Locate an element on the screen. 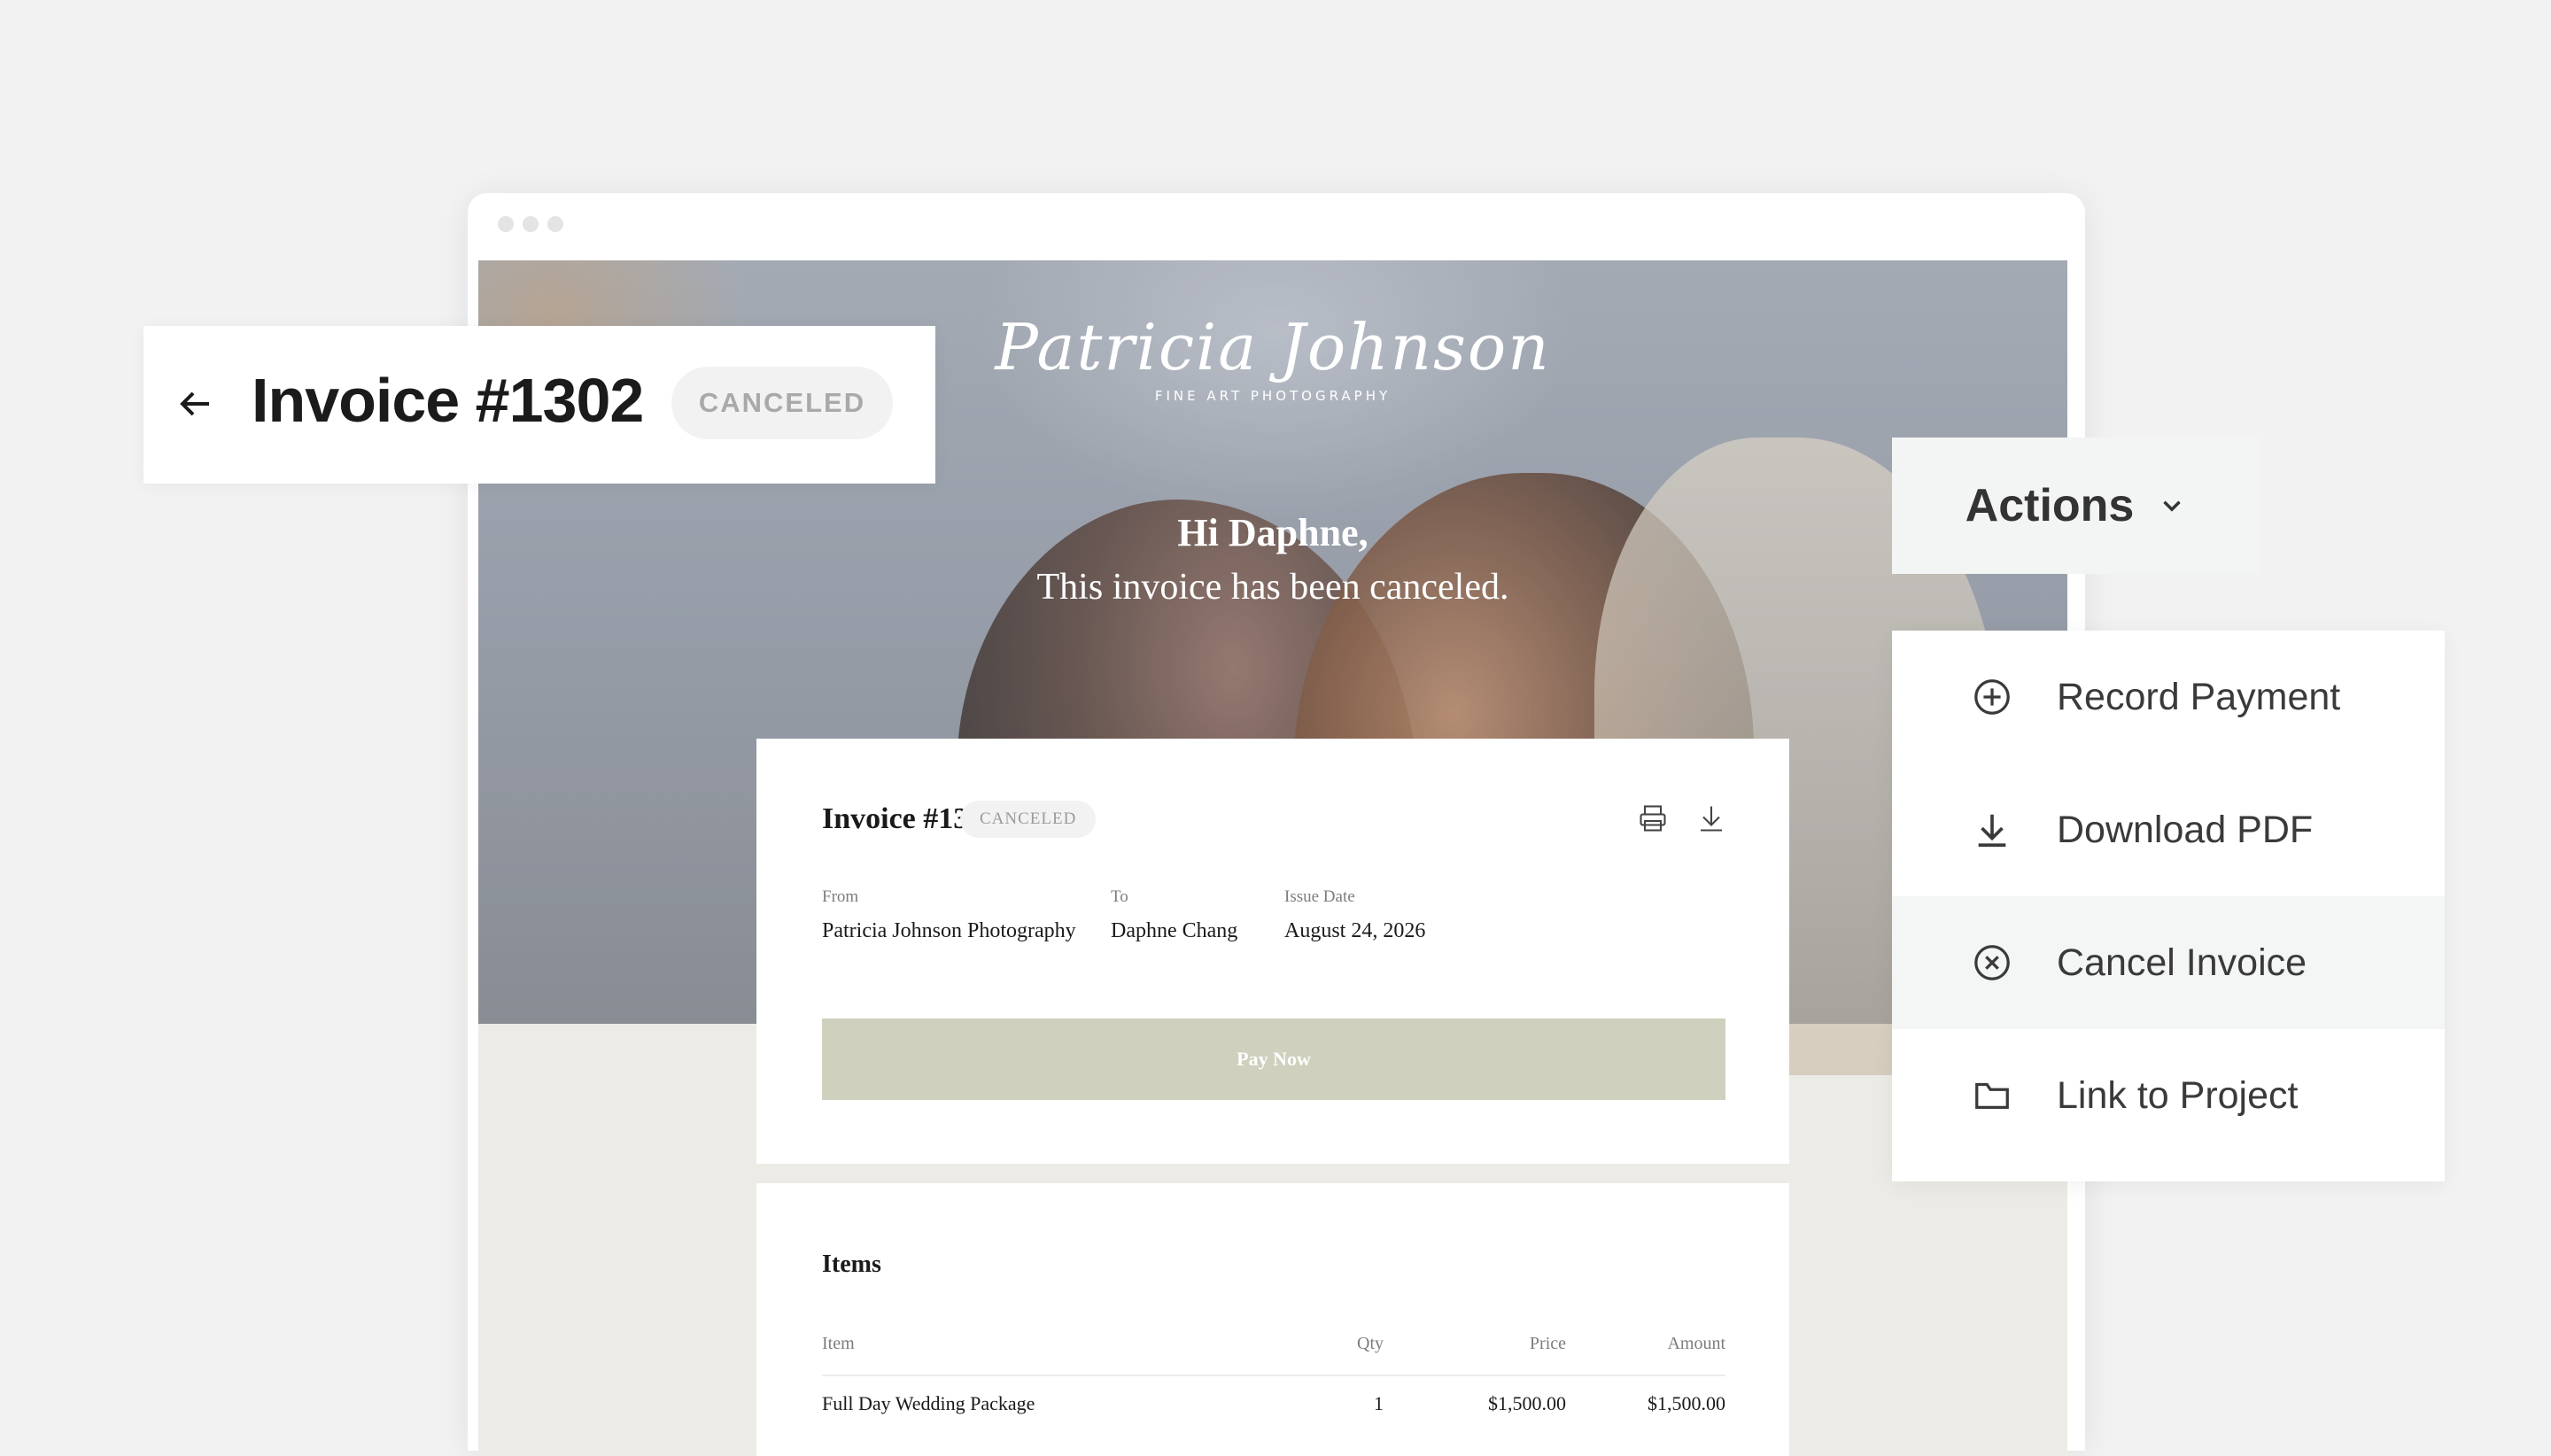 The image size is (2551, 1456). menu-item-record-payment: Record Payment is located at coordinates (2168, 697).